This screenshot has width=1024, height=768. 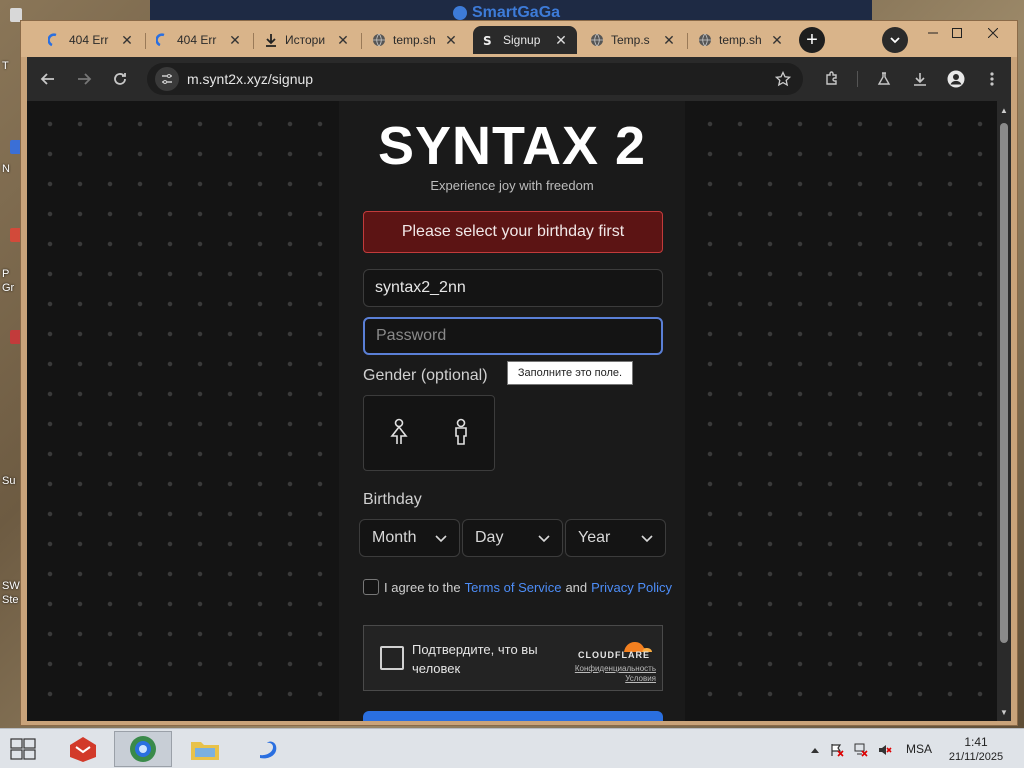 What do you see at coordinates (392, 658) in the screenshot?
I see `captcha-checkbox` at bounding box center [392, 658].